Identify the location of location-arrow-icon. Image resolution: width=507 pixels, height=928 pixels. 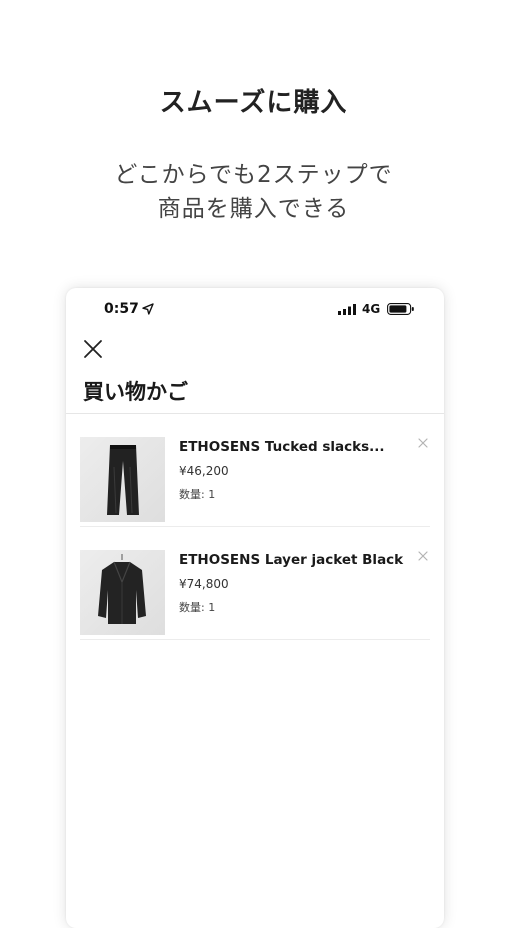
(148, 309).